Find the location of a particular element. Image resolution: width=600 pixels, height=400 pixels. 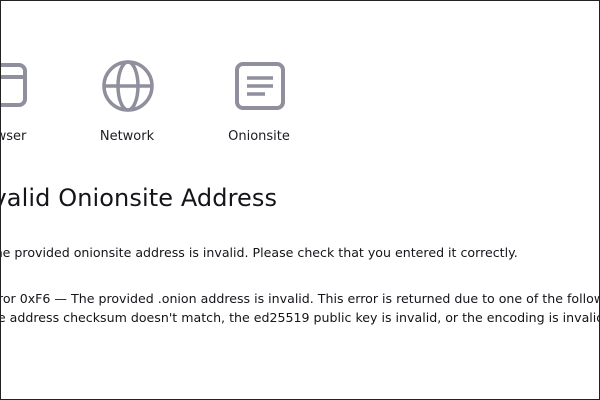

onionsite-label: Onionsite is located at coordinates (259, 136).